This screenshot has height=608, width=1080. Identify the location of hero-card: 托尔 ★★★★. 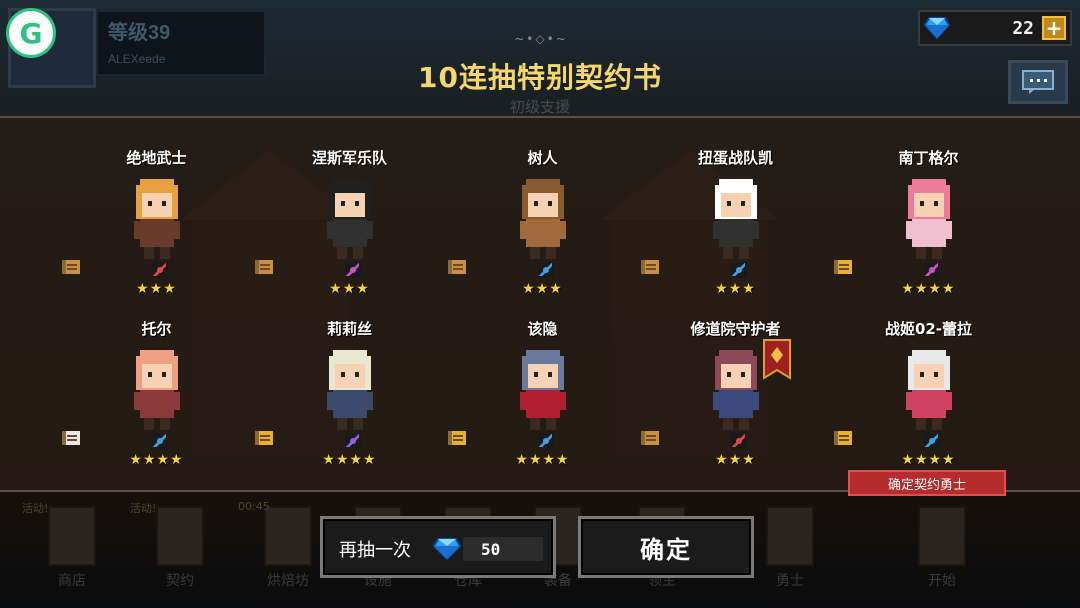
(156, 378).